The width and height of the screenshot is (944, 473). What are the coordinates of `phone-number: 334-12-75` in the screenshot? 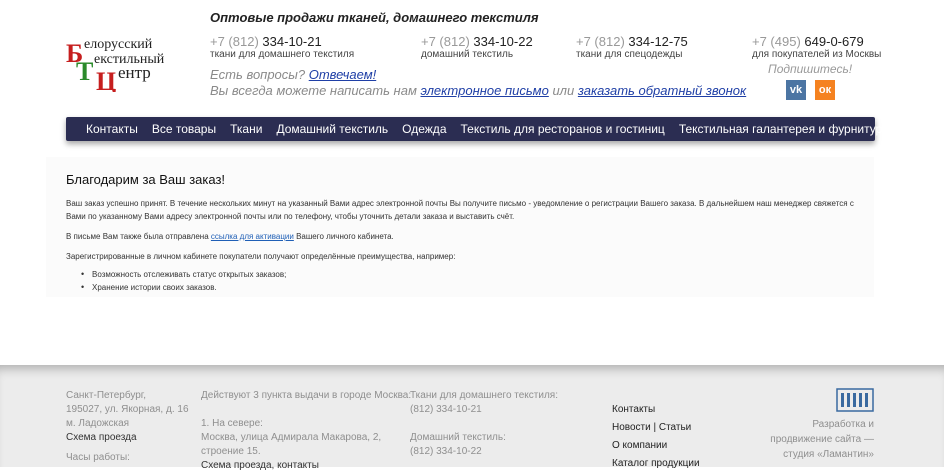 It's located at (657, 41).